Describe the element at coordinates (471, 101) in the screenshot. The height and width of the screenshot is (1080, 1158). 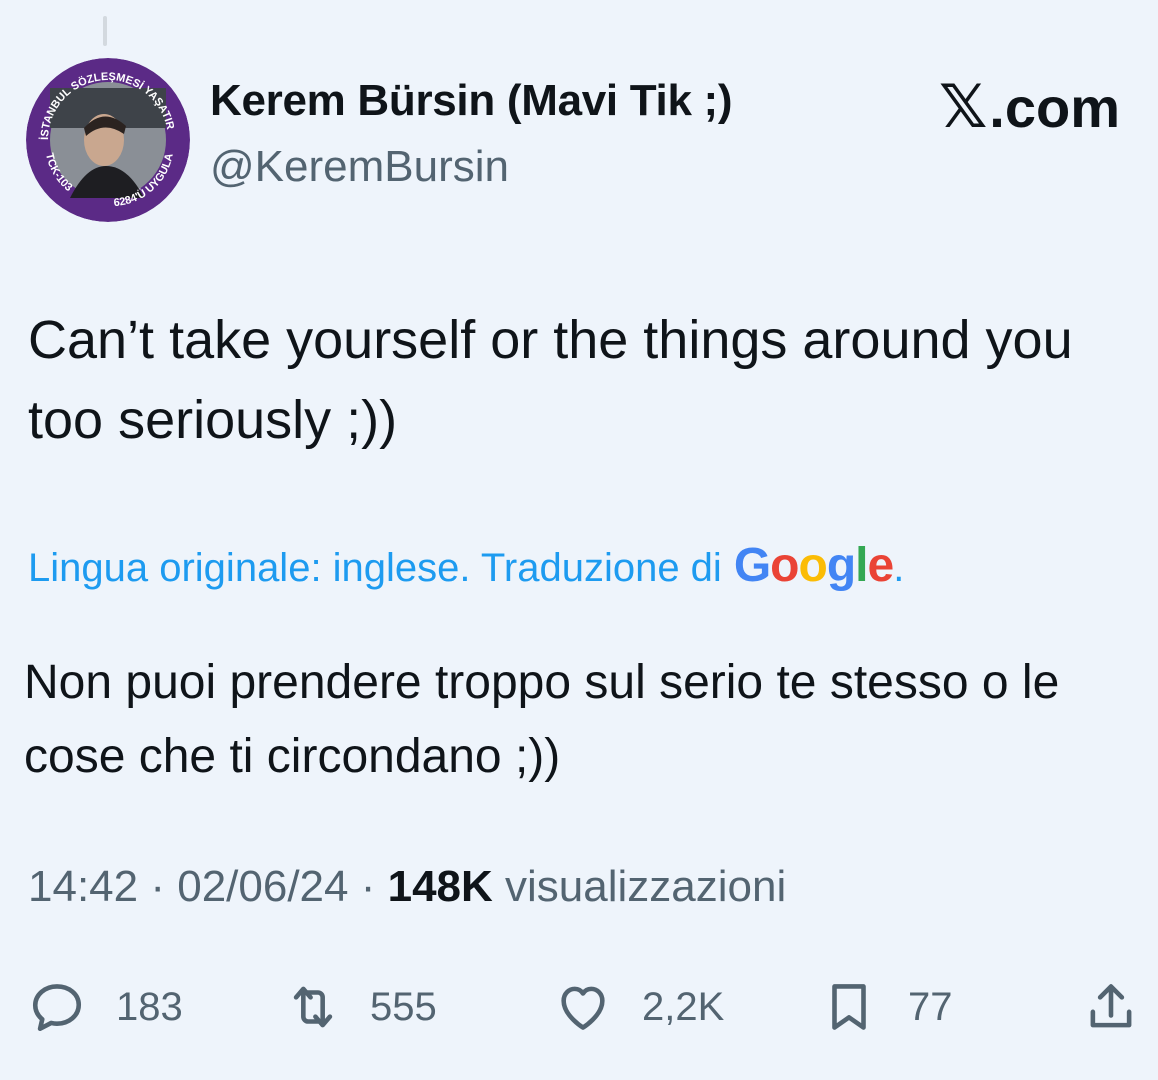
I see `author-display-name: Kerem Bürsin (Mavi Tik ;)` at that location.